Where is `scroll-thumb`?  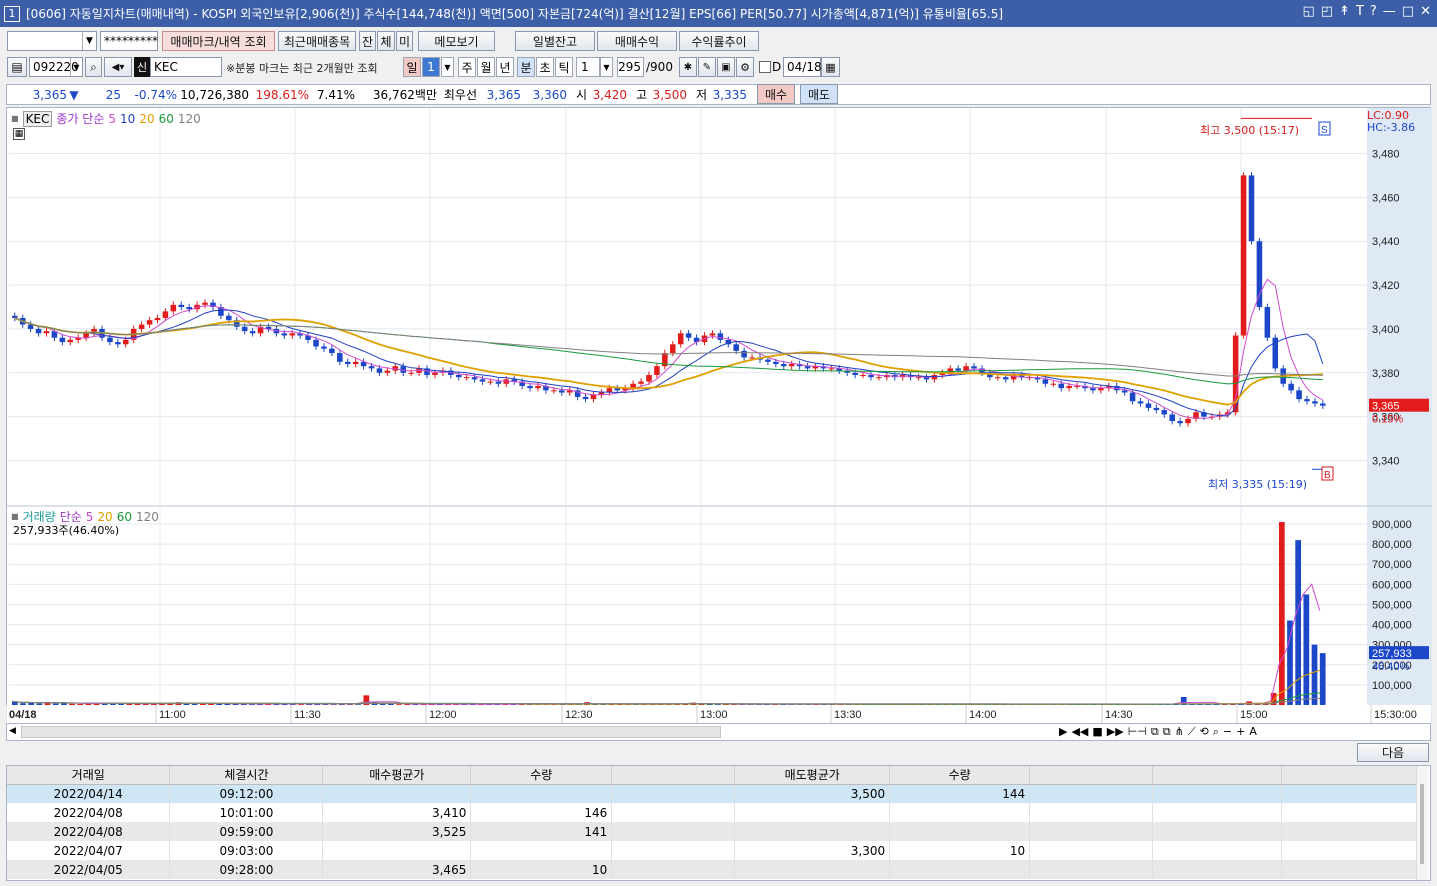
scroll-thumb is located at coordinates (371, 732).